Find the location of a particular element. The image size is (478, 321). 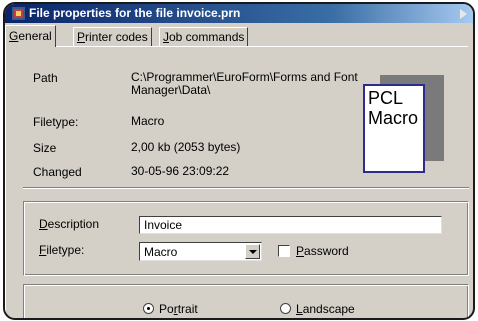

preview-line1: PCL is located at coordinates (386, 98).